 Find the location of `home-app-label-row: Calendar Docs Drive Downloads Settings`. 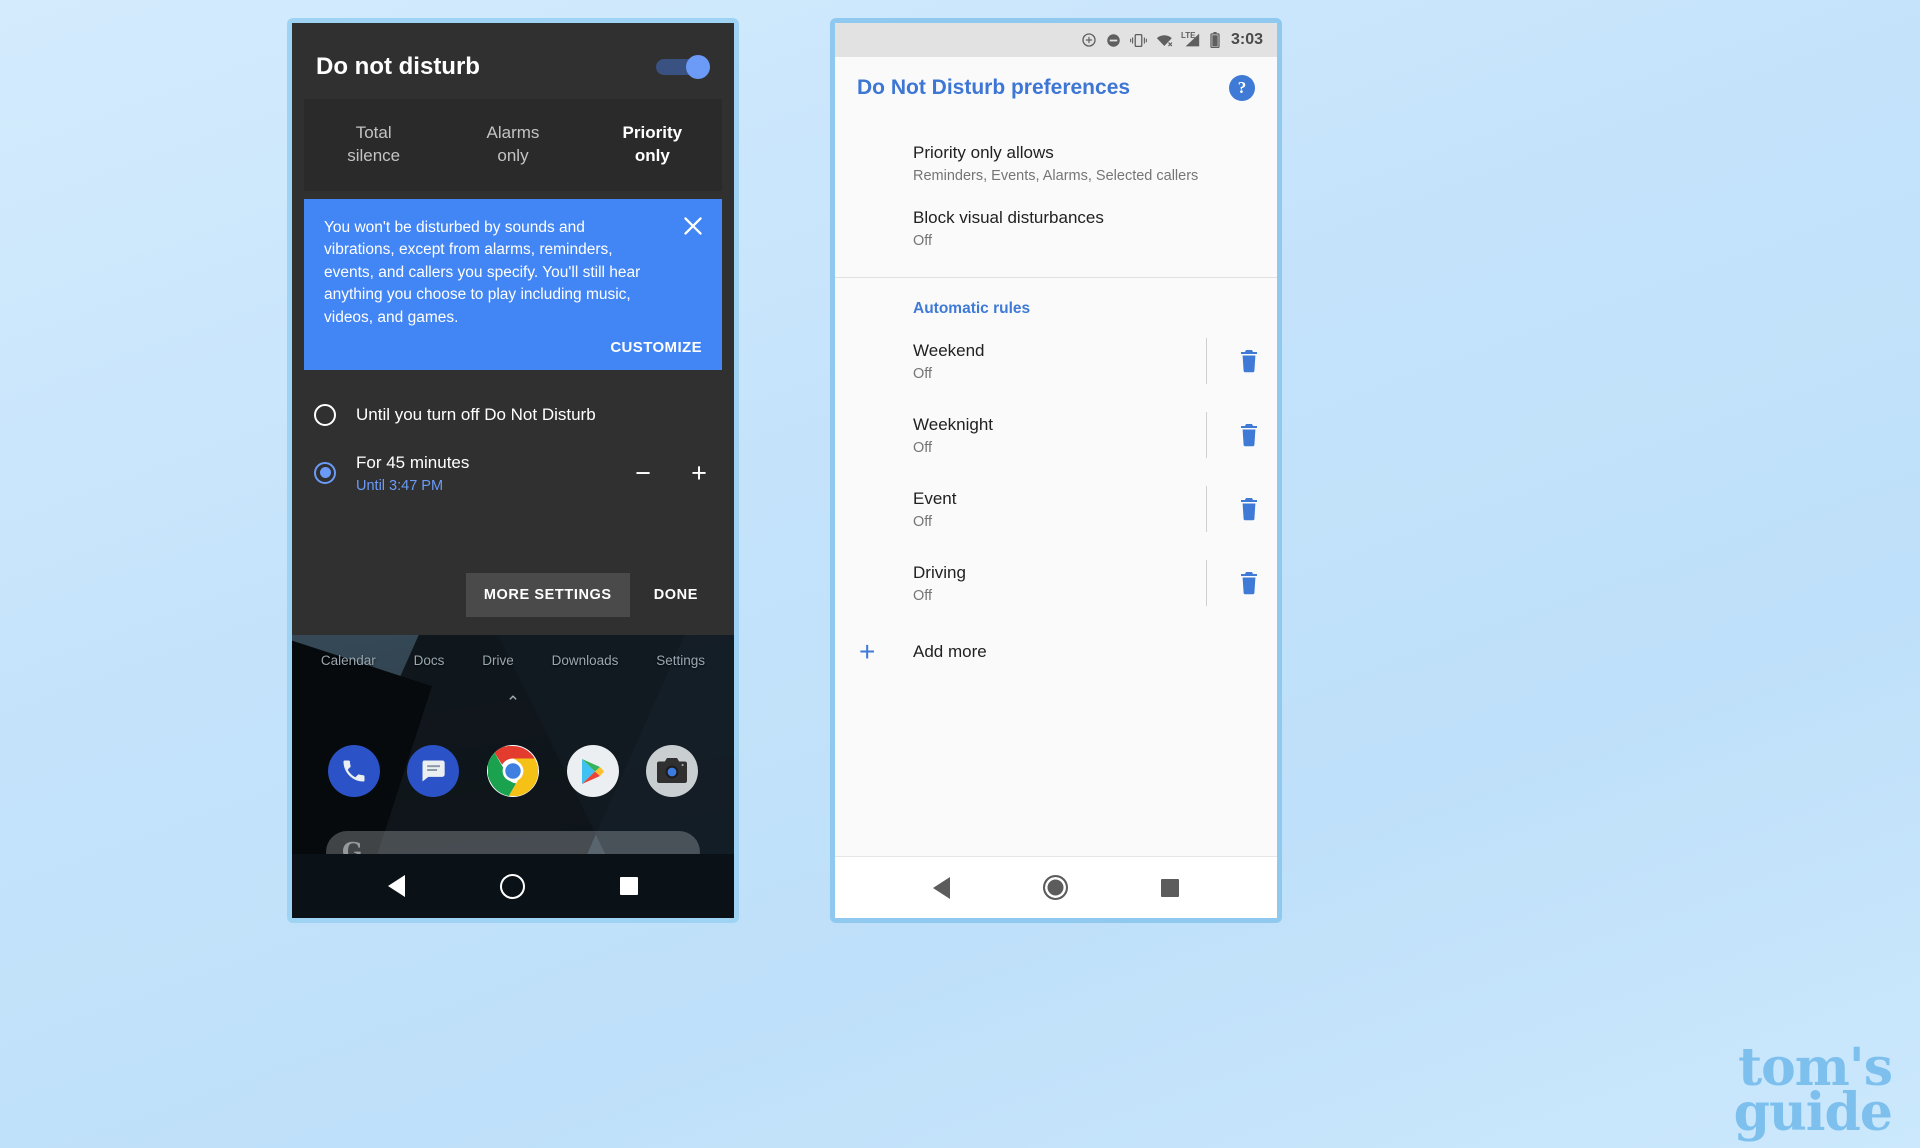

home-app-label-row: Calendar Docs Drive Downloads Settings is located at coordinates (513, 660).